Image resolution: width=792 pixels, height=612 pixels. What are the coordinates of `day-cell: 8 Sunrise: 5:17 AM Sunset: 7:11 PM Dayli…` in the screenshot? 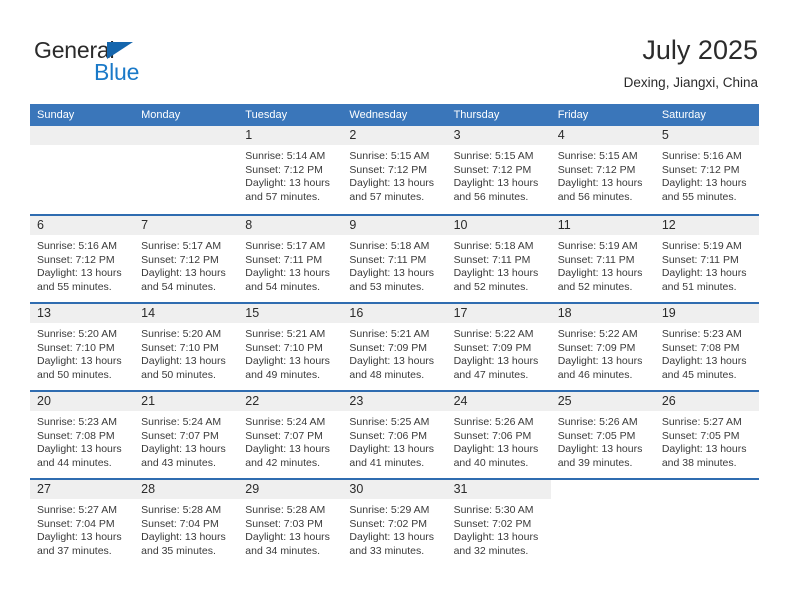 It's located at (290, 259).